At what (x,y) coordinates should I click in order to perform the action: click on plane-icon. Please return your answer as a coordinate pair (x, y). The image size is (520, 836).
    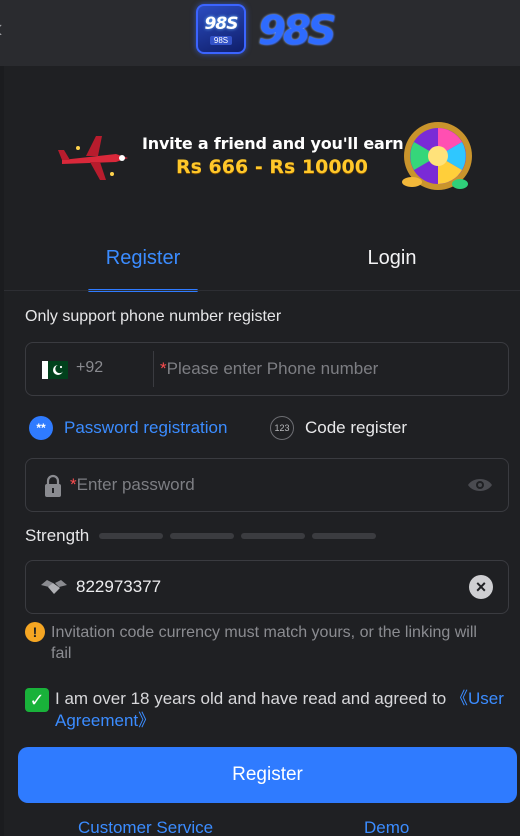
    Looking at the image, I should click on (93, 158).